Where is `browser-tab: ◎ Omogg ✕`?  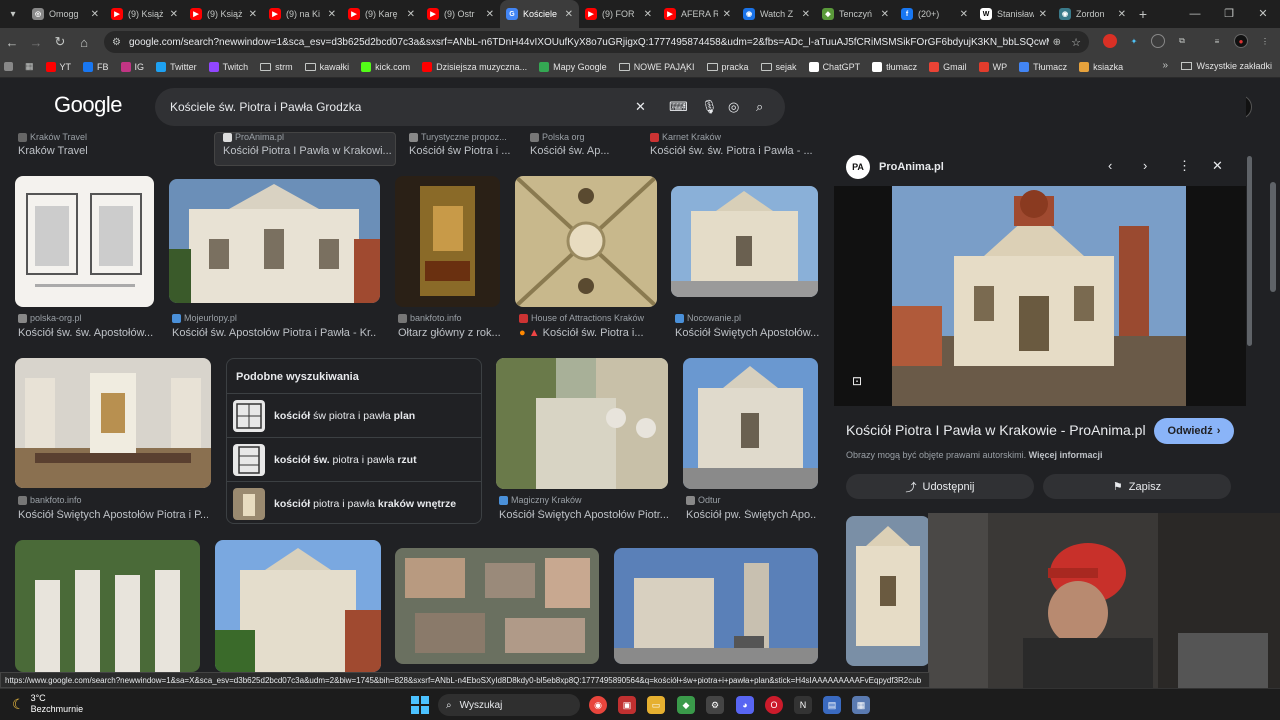 browser-tab: ◎ Omogg ✕ is located at coordinates (65, 14).